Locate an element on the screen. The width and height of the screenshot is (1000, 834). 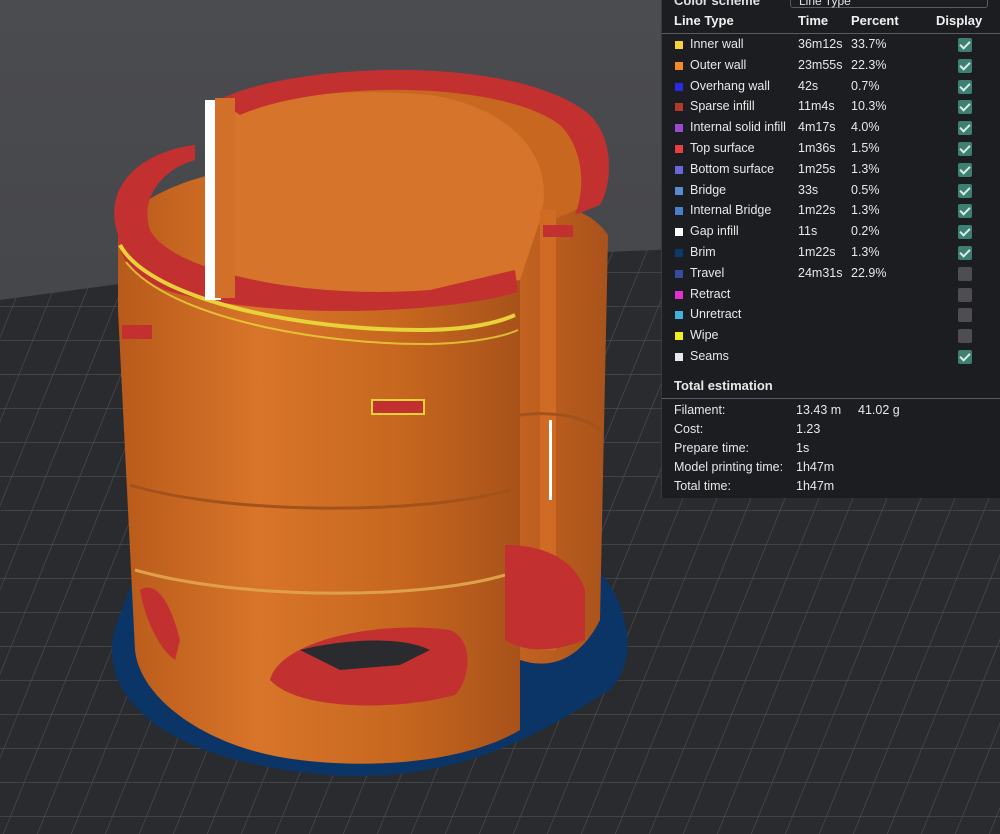
stat-model-printing-time: Model printing time: 1h47m is located at coordinates (831, 467).